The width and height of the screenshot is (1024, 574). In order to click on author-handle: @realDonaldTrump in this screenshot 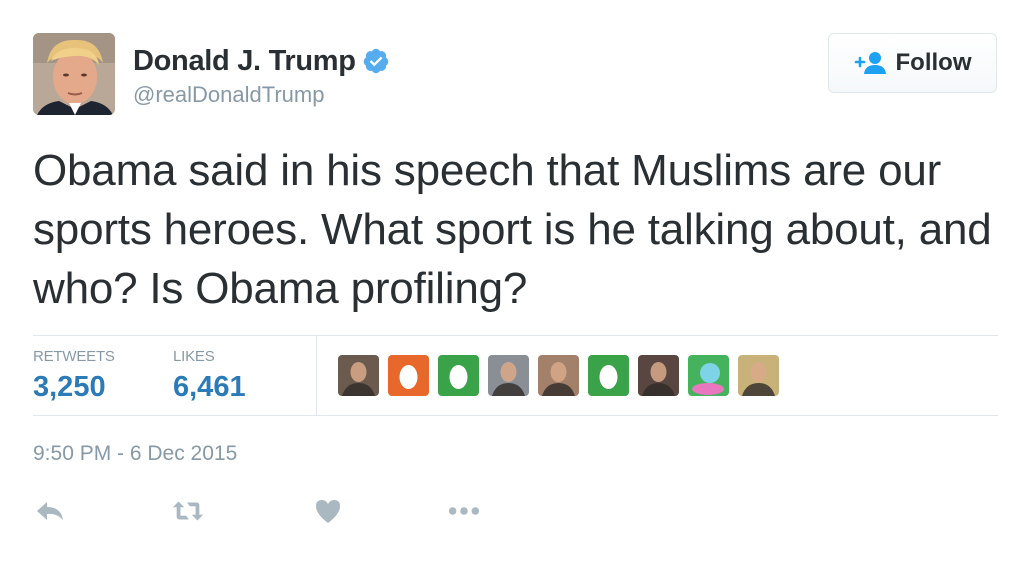, I will do `click(261, 95)`.